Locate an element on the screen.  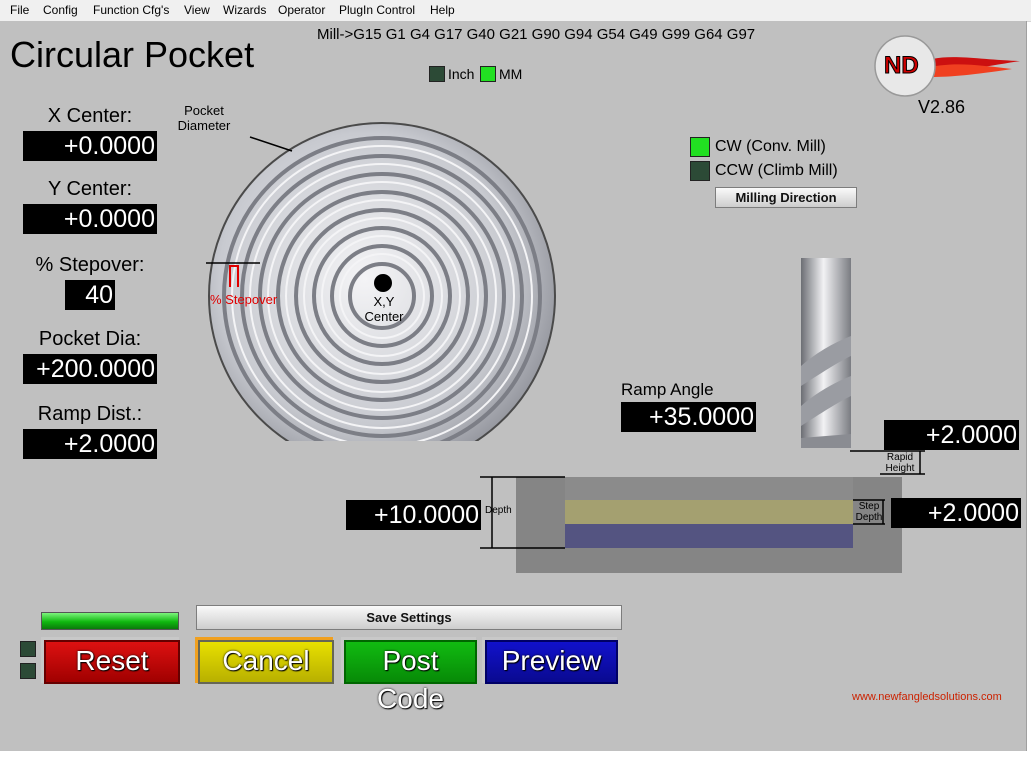
ramp-angle-label: Ramp Angle is located at coordinates (667, 389).